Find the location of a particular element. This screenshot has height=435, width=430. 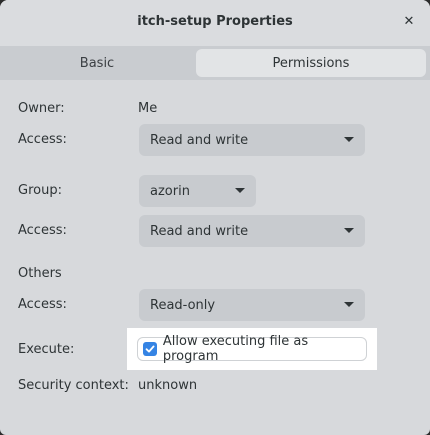

group-value: azorin is located at coordinates (170, 191).